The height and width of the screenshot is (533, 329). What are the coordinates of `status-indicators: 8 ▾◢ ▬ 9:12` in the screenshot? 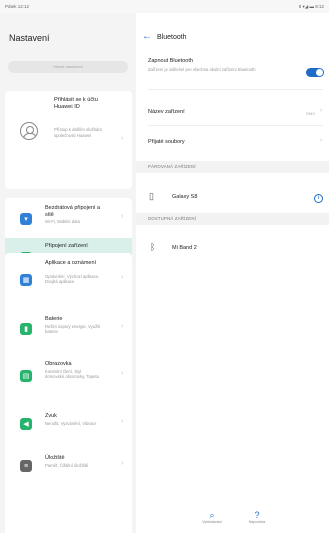 It's located at (311, 6).